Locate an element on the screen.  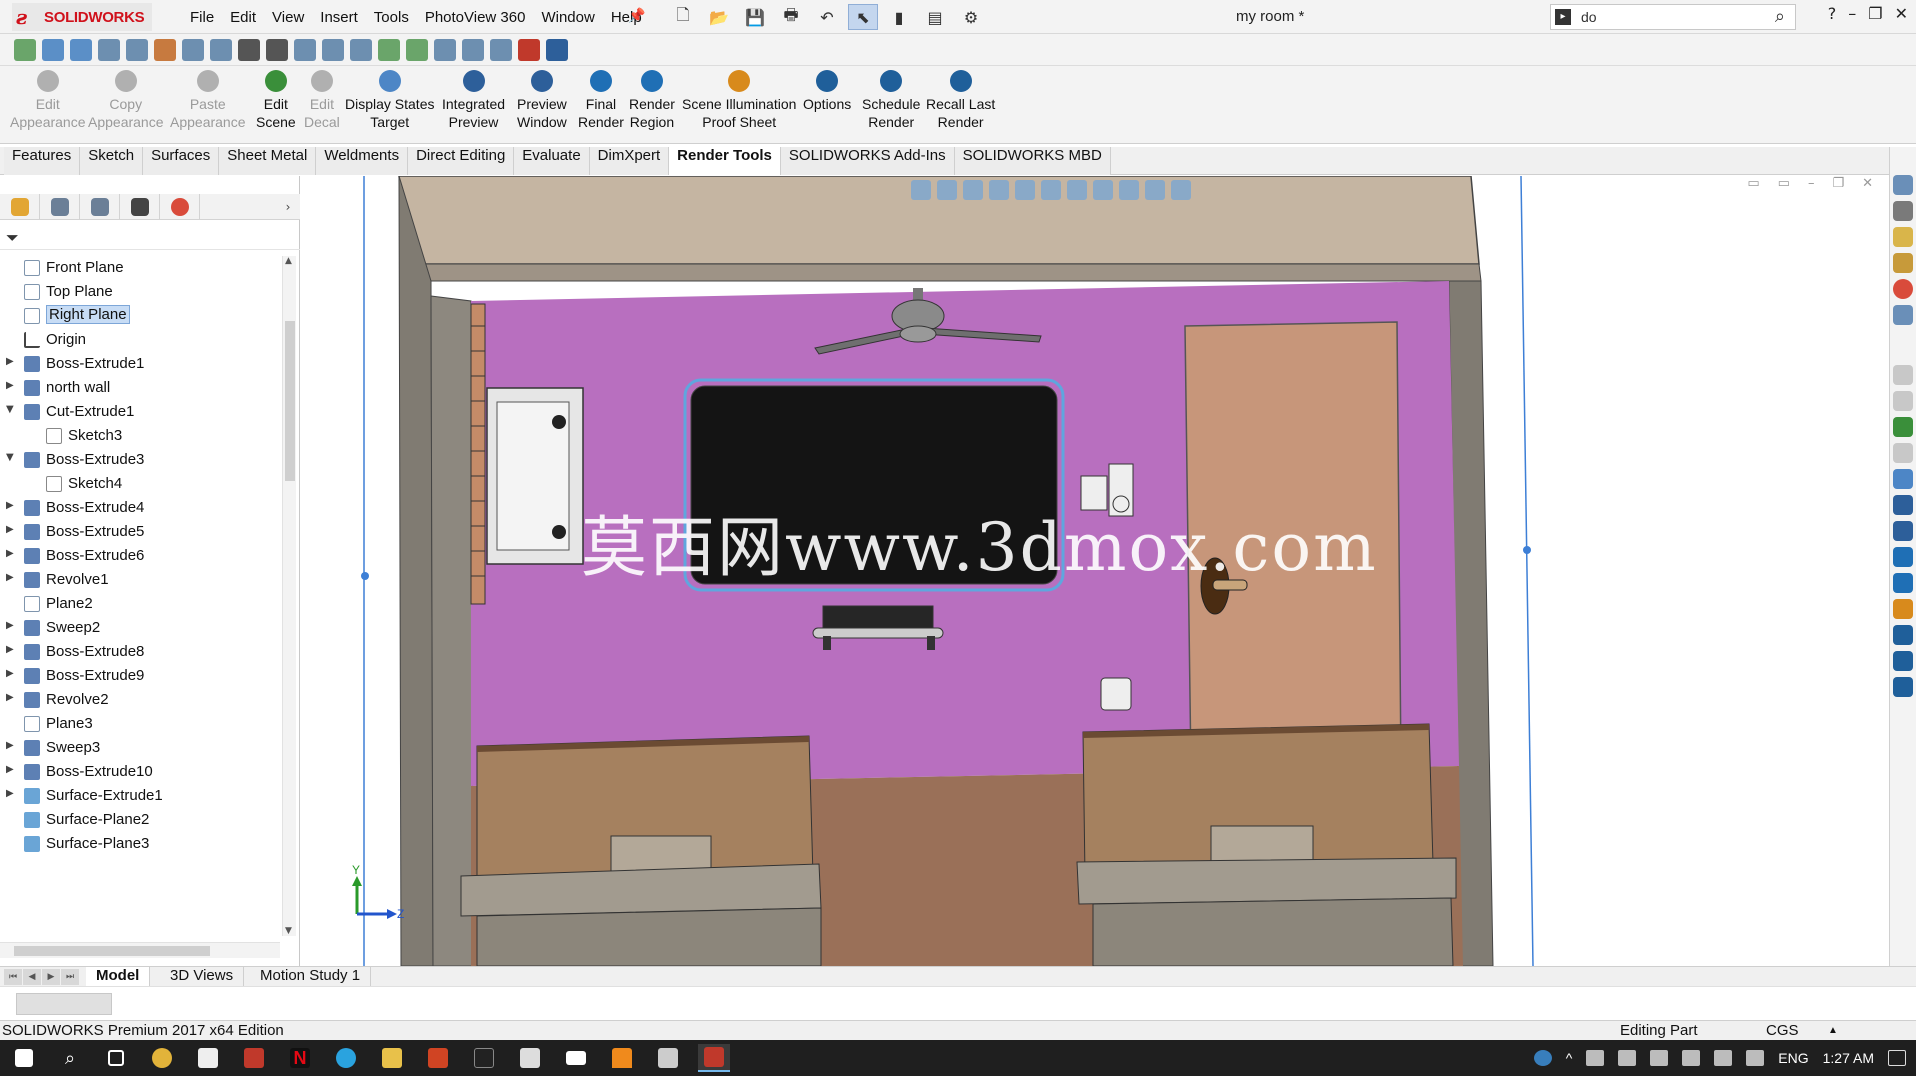
render-tool-3-icon is located at coordinates (1903, 427).